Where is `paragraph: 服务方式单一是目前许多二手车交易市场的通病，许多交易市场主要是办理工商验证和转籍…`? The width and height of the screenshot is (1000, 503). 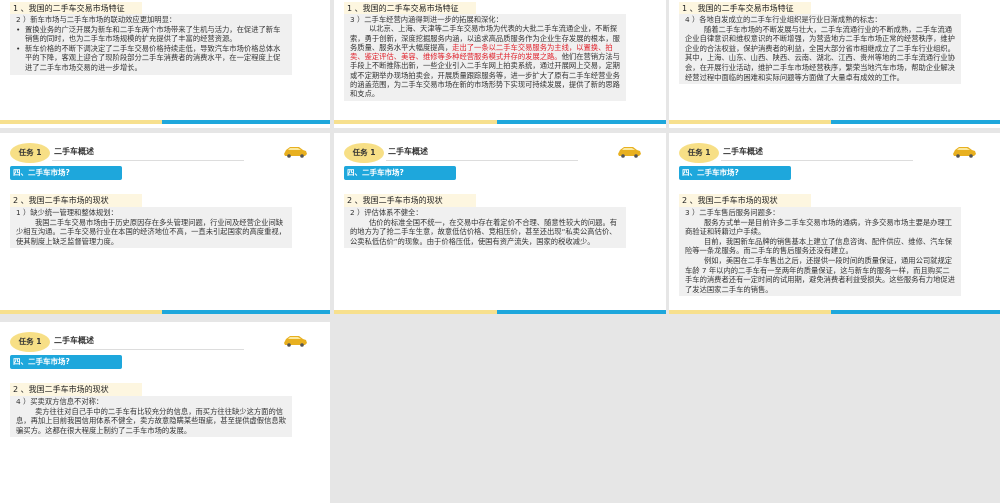 paragraph: 服务方式单一是目前许多二手车交易市场的通病，许多交易市场主要是办理工商验证和转籍… is located at coordinates (819, 227).